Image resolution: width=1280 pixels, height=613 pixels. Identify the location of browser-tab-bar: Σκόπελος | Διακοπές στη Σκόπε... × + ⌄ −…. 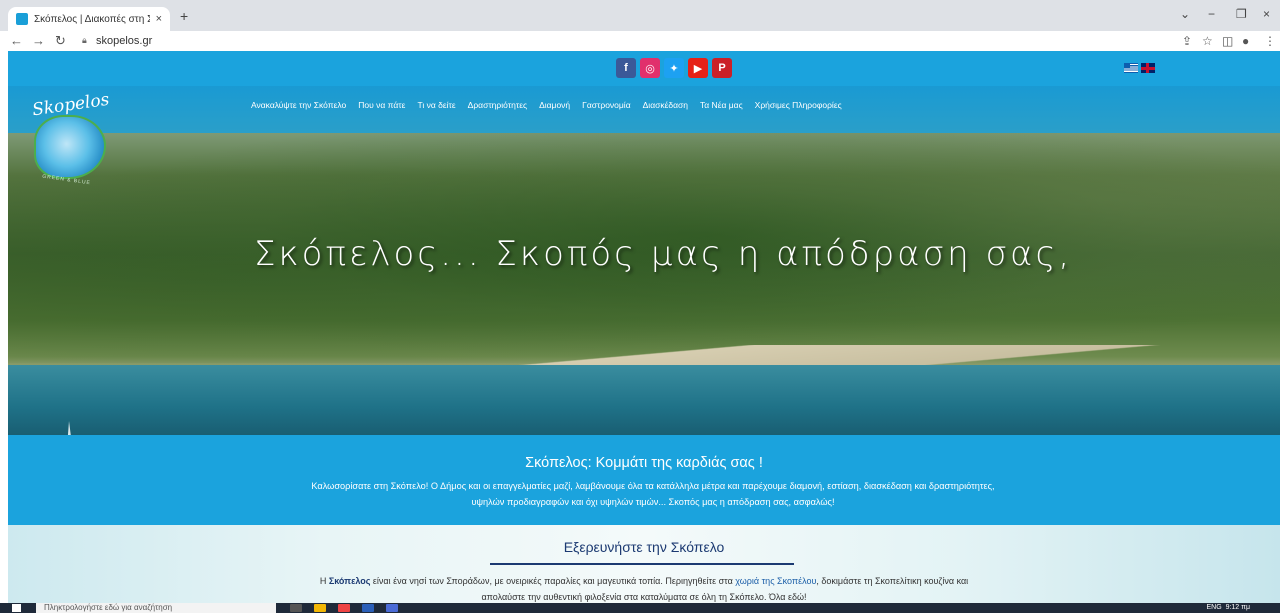
(640, 15).